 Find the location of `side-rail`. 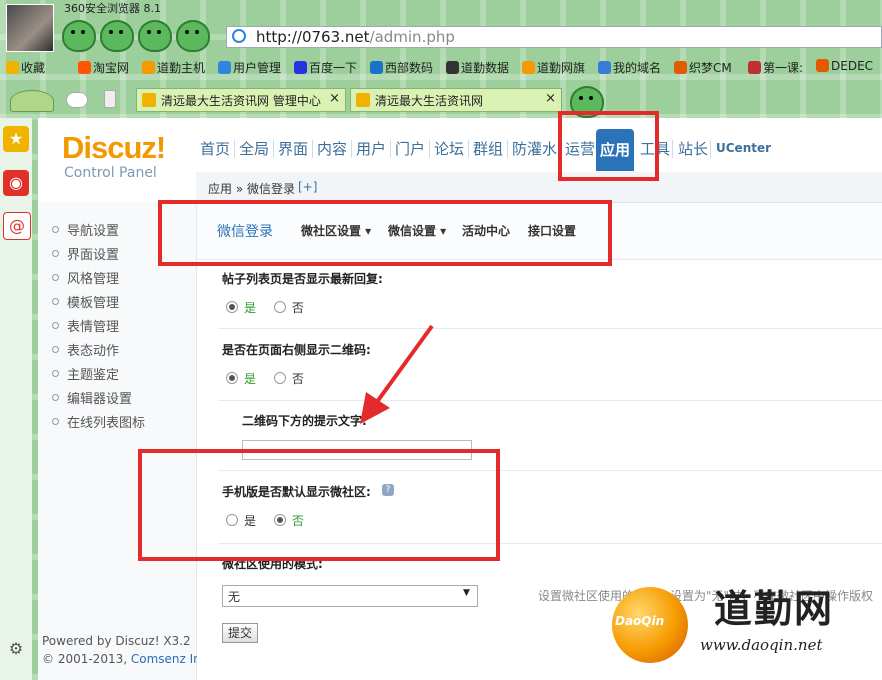

side-rail is located at coordinates (16, 399).